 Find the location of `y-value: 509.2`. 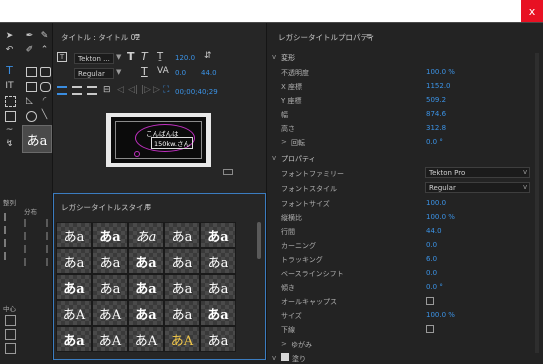

y-value: 509.2 is located at coordinates (436, 100).